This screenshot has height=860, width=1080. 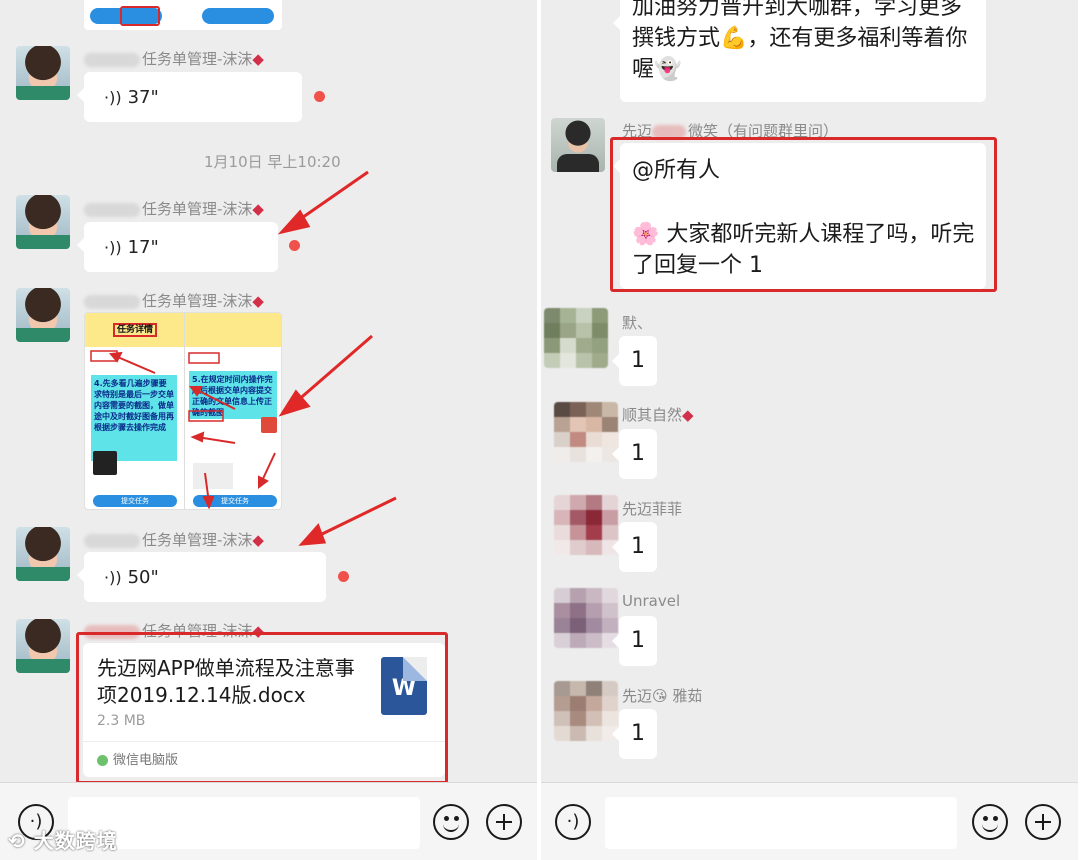 What do you see at coordinates (662, 696) in the screenshot?
I see `sender-name: 先迈😘 雅茹` at bounding box center [662, 696].